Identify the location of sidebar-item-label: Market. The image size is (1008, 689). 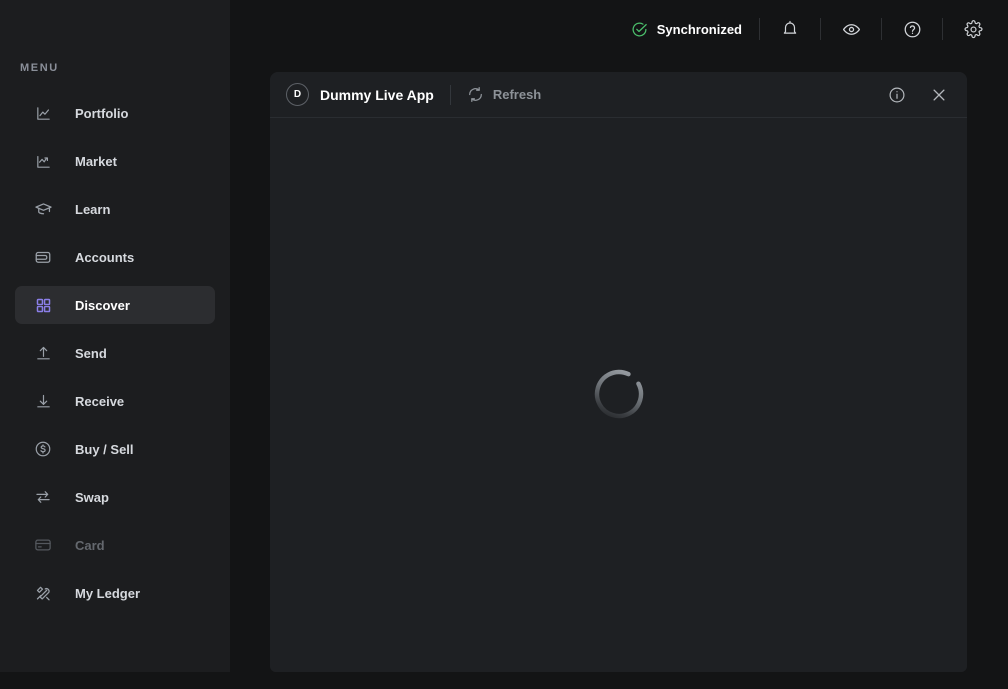
(96, 161).